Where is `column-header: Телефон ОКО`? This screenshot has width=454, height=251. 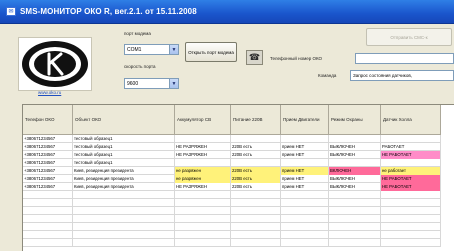 column-header: Телефон ОКО is located at coordinates (48, 120).